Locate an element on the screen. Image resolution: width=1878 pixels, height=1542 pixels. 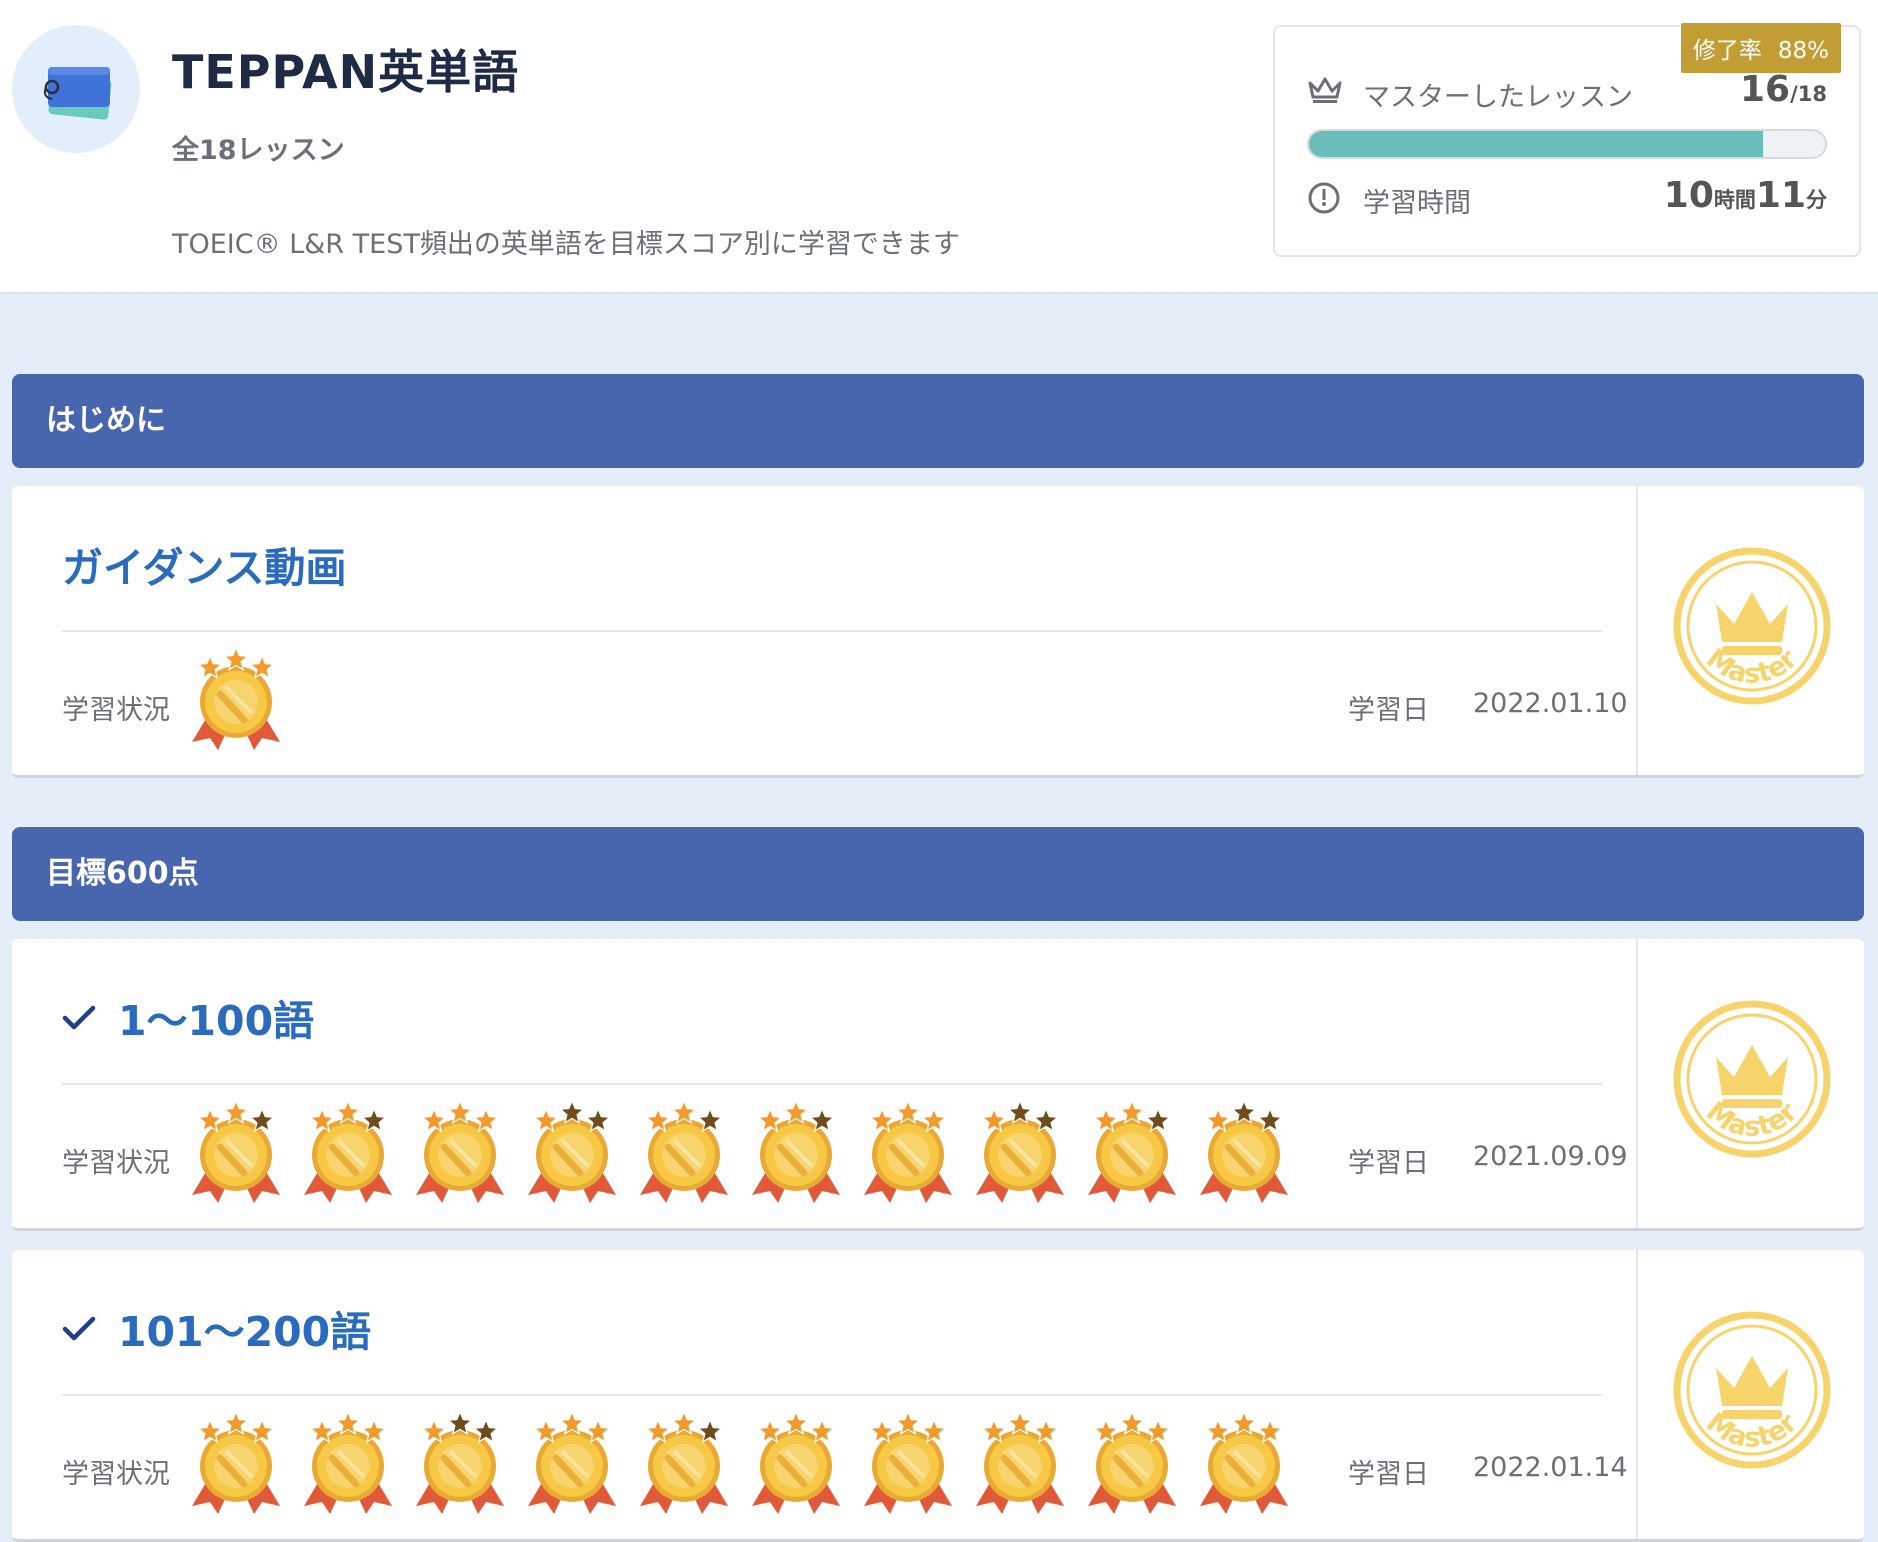
mastered-row: マスターしたレッスン 16/18 is located at coordinates (1567, 93).